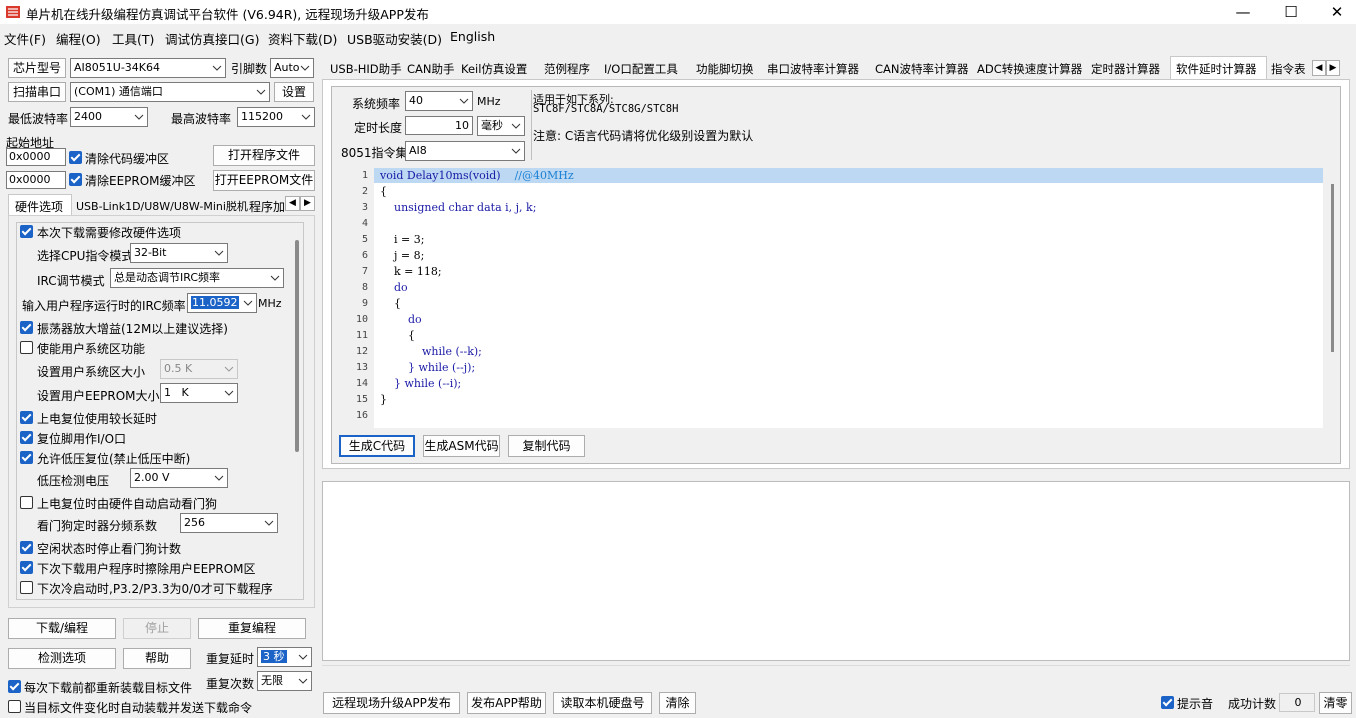  Describe the element at coordinates (37, 68) in the screenshot. I see `chip-model-button: 芯片型号` at that location.